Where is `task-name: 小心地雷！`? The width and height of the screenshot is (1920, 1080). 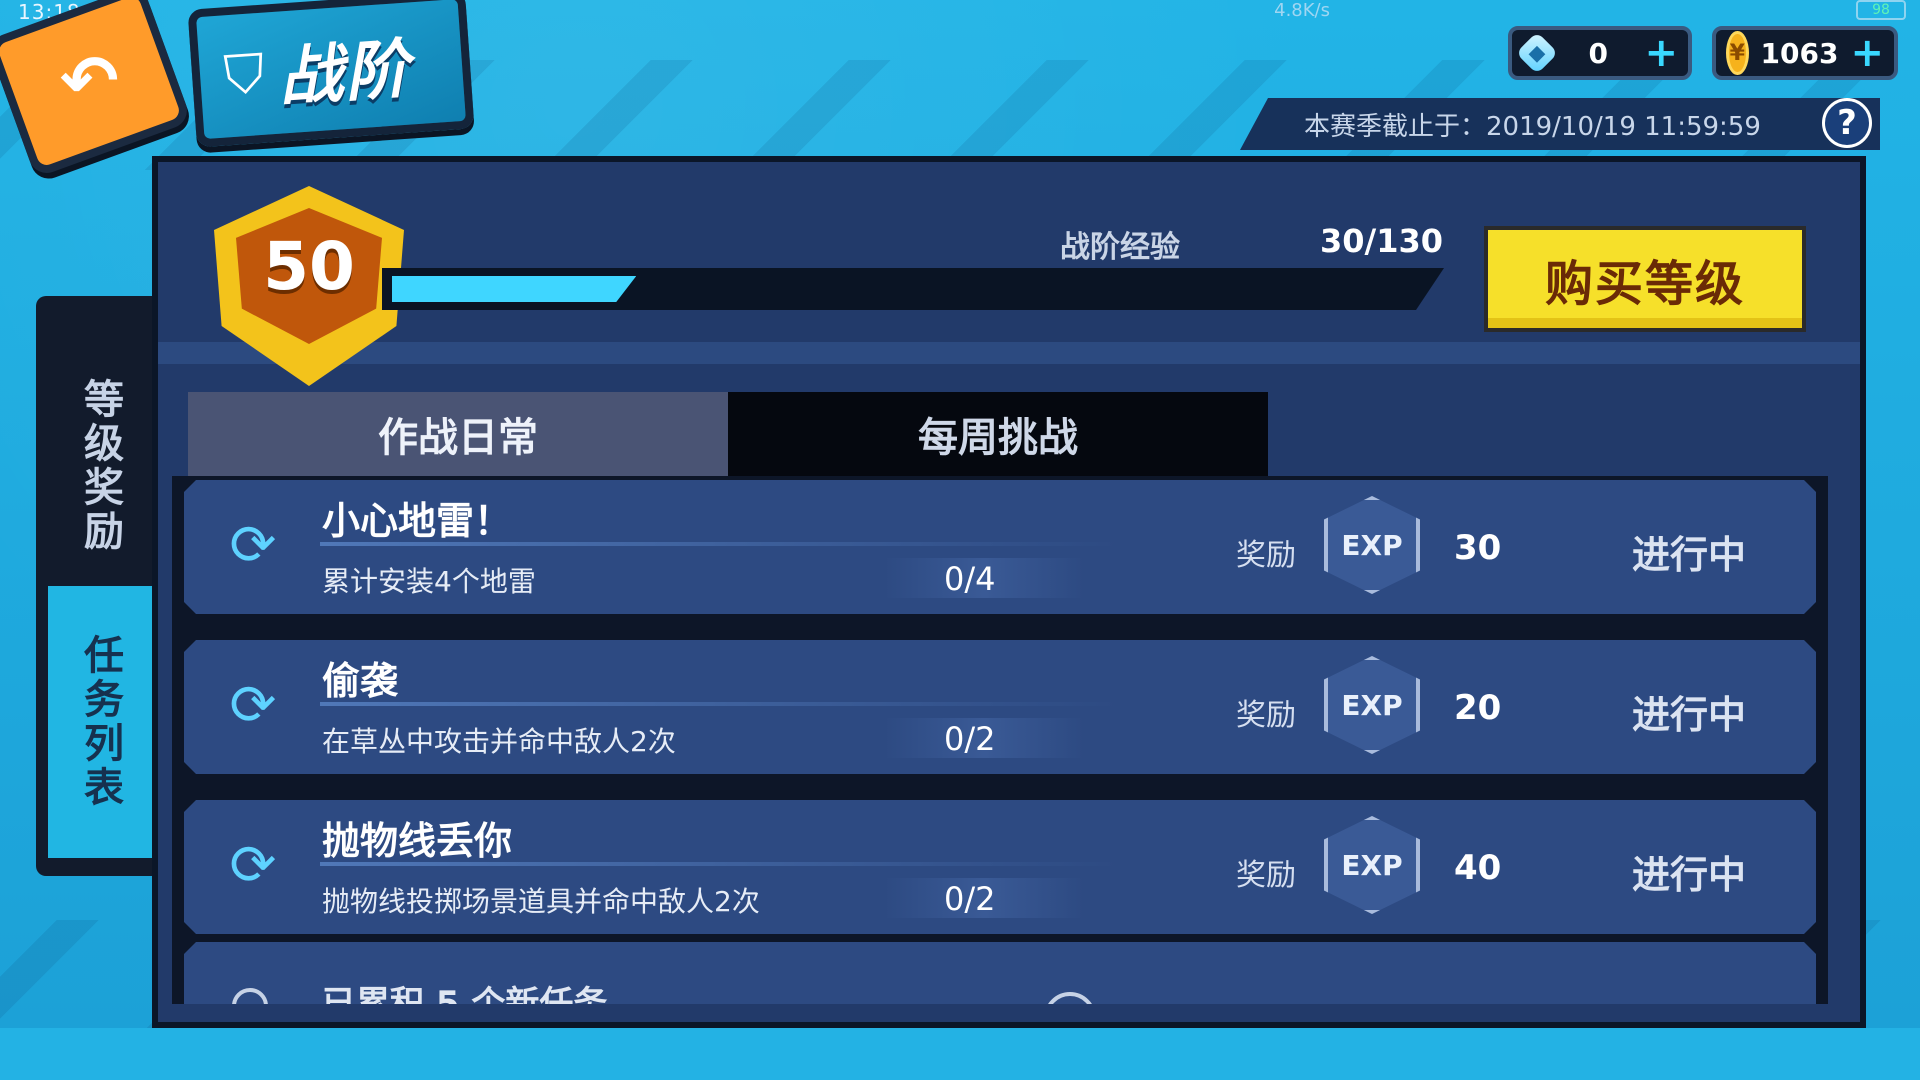
task-name: 小心地雷！ is located at coordinates (417, 521).